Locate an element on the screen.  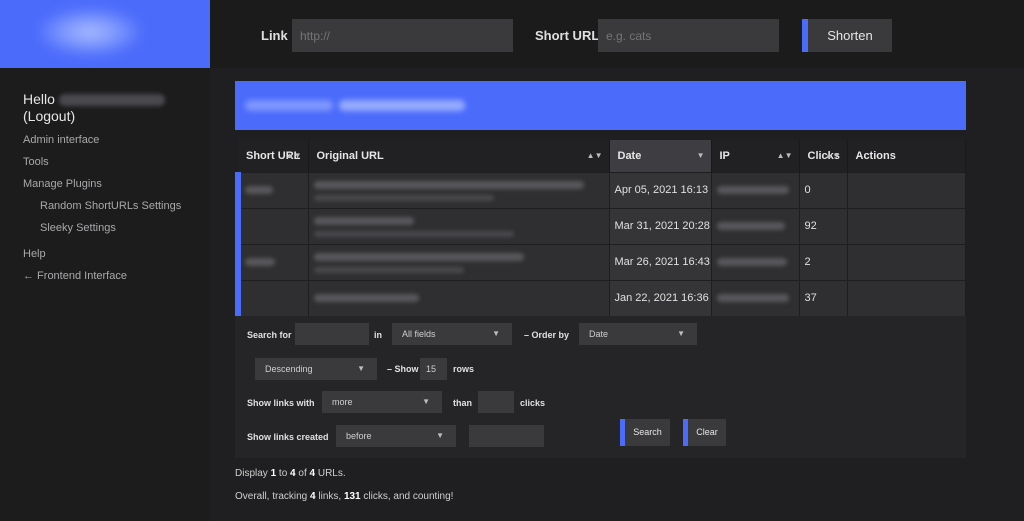
link-input is located at coordinates (402, 35).